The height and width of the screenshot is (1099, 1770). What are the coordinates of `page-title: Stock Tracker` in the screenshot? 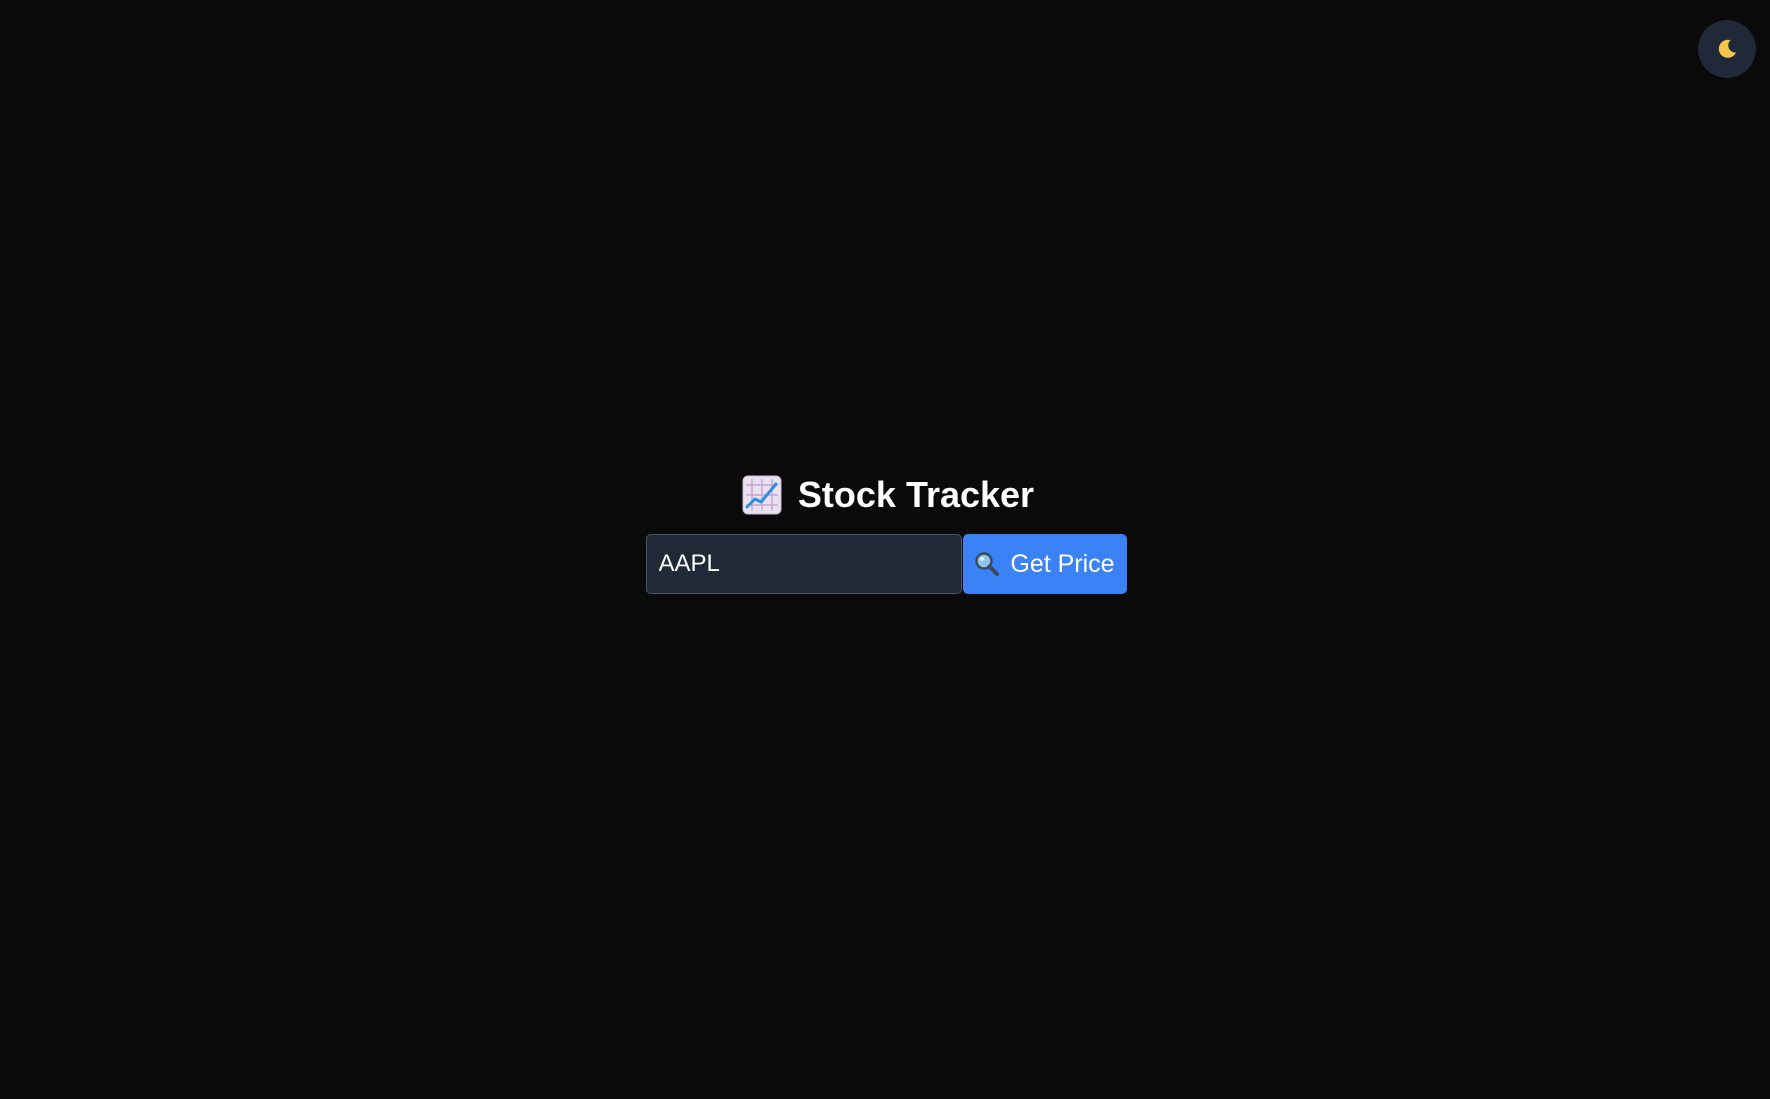 It's located at (916, 494).